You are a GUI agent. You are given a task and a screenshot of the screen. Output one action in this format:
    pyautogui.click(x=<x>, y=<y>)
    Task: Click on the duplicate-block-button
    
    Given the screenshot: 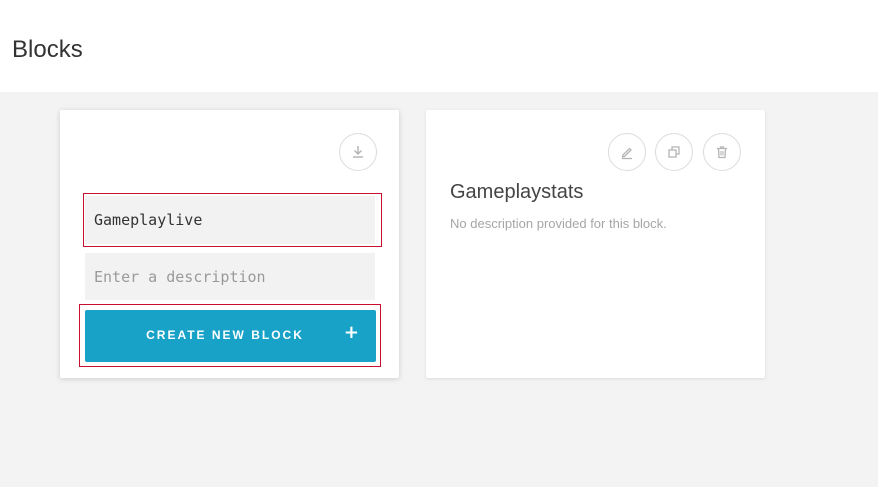 What is the action you would take?
    pyautogui.click(x=674, y=152)
    